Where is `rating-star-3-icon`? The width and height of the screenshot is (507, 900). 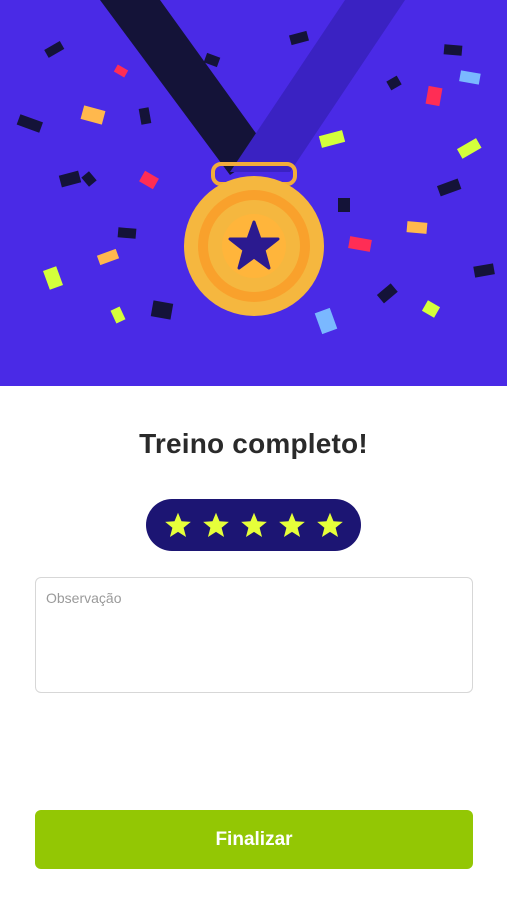
rating-star-3-icon is located at coordinates (254, 525).